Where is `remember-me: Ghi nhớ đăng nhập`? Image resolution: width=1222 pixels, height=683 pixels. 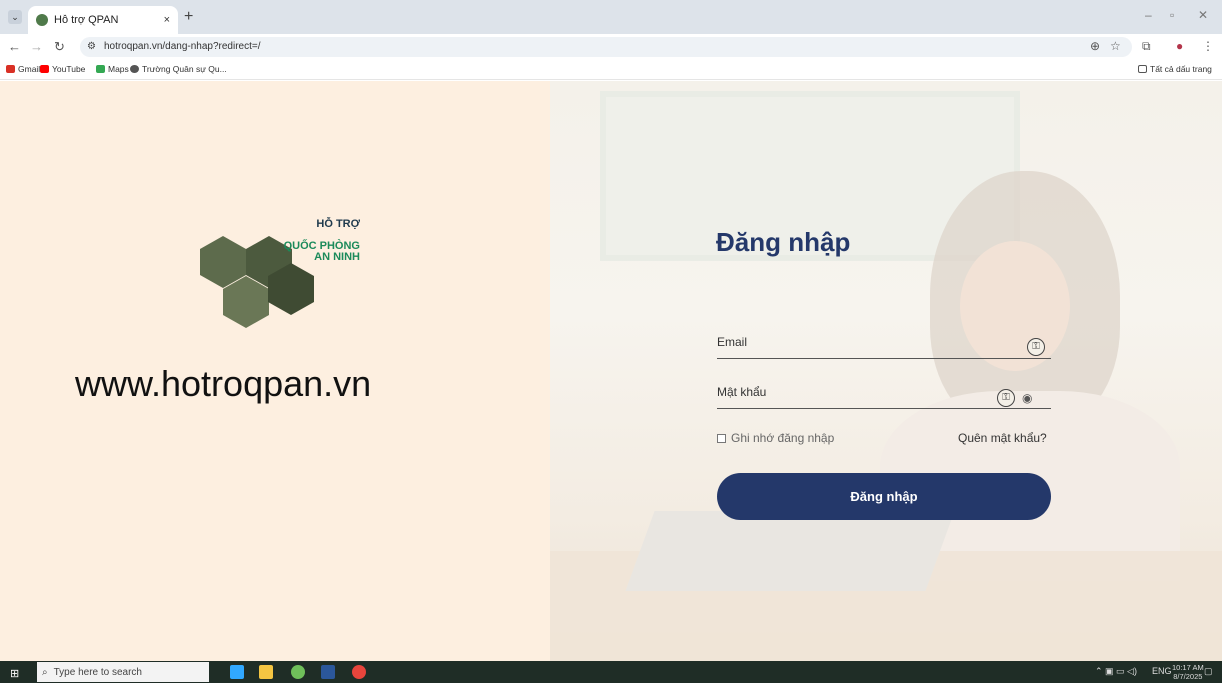 remember-me: Ghi nhớ đăng nhập is located at coordinates (775, 438).